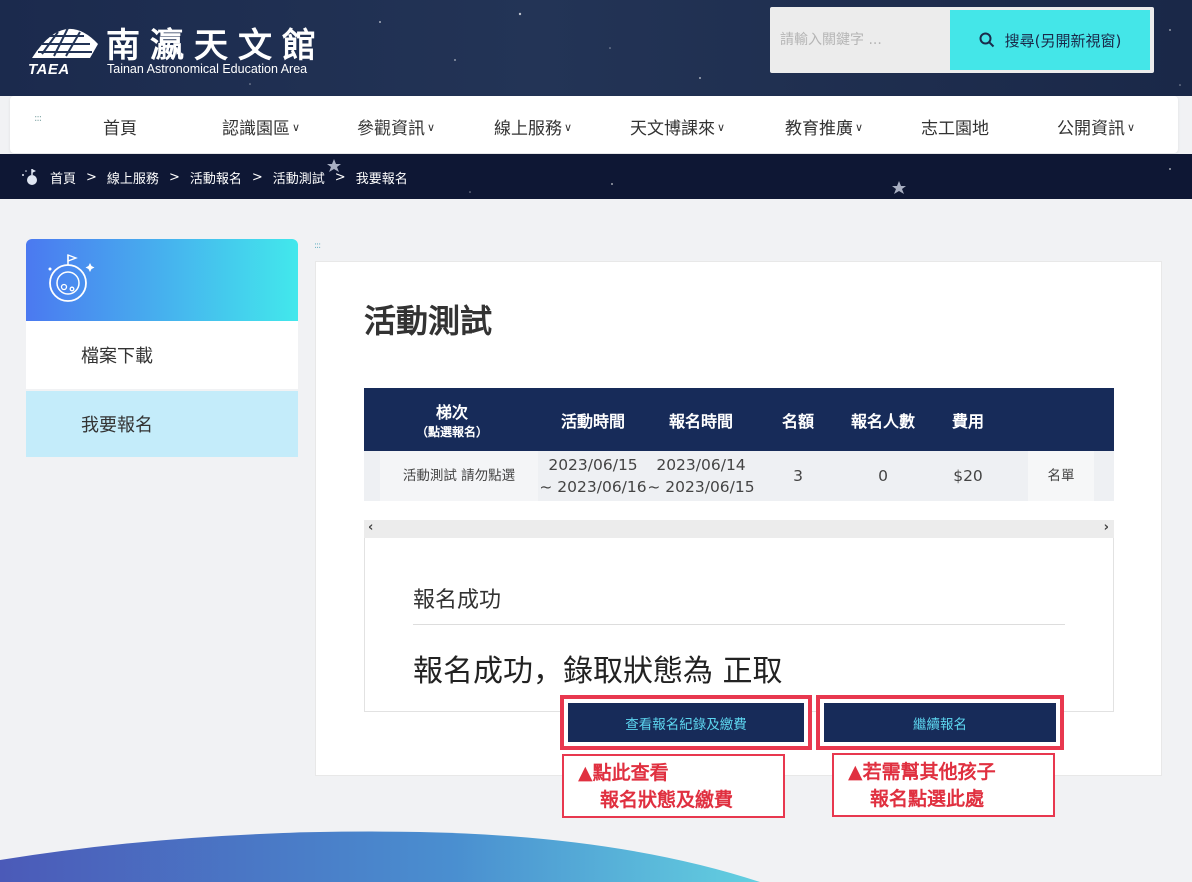  Describe the element at coordinates (986, 40) in the screenshot. I see `search-icon` at that location.